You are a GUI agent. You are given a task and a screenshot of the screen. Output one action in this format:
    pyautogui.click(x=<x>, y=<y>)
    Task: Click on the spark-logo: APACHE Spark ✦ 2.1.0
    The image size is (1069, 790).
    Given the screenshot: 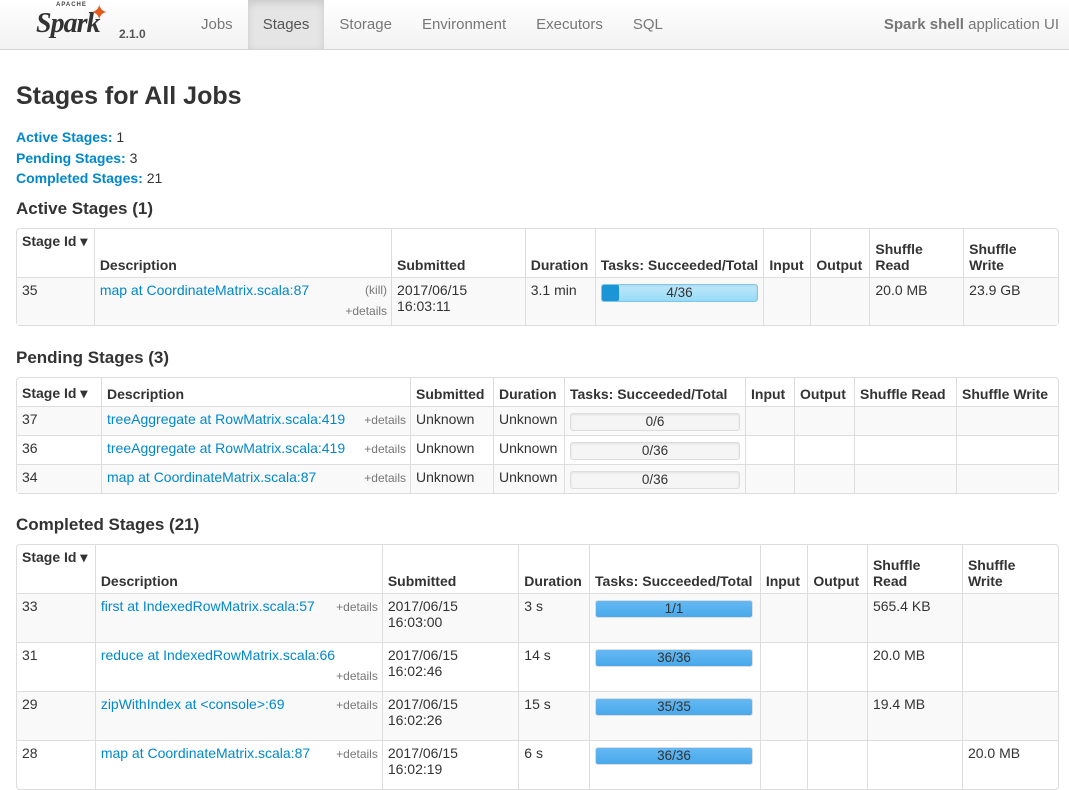 What is the action you would take?
    pyautogui.click(x=91, y=24)
    